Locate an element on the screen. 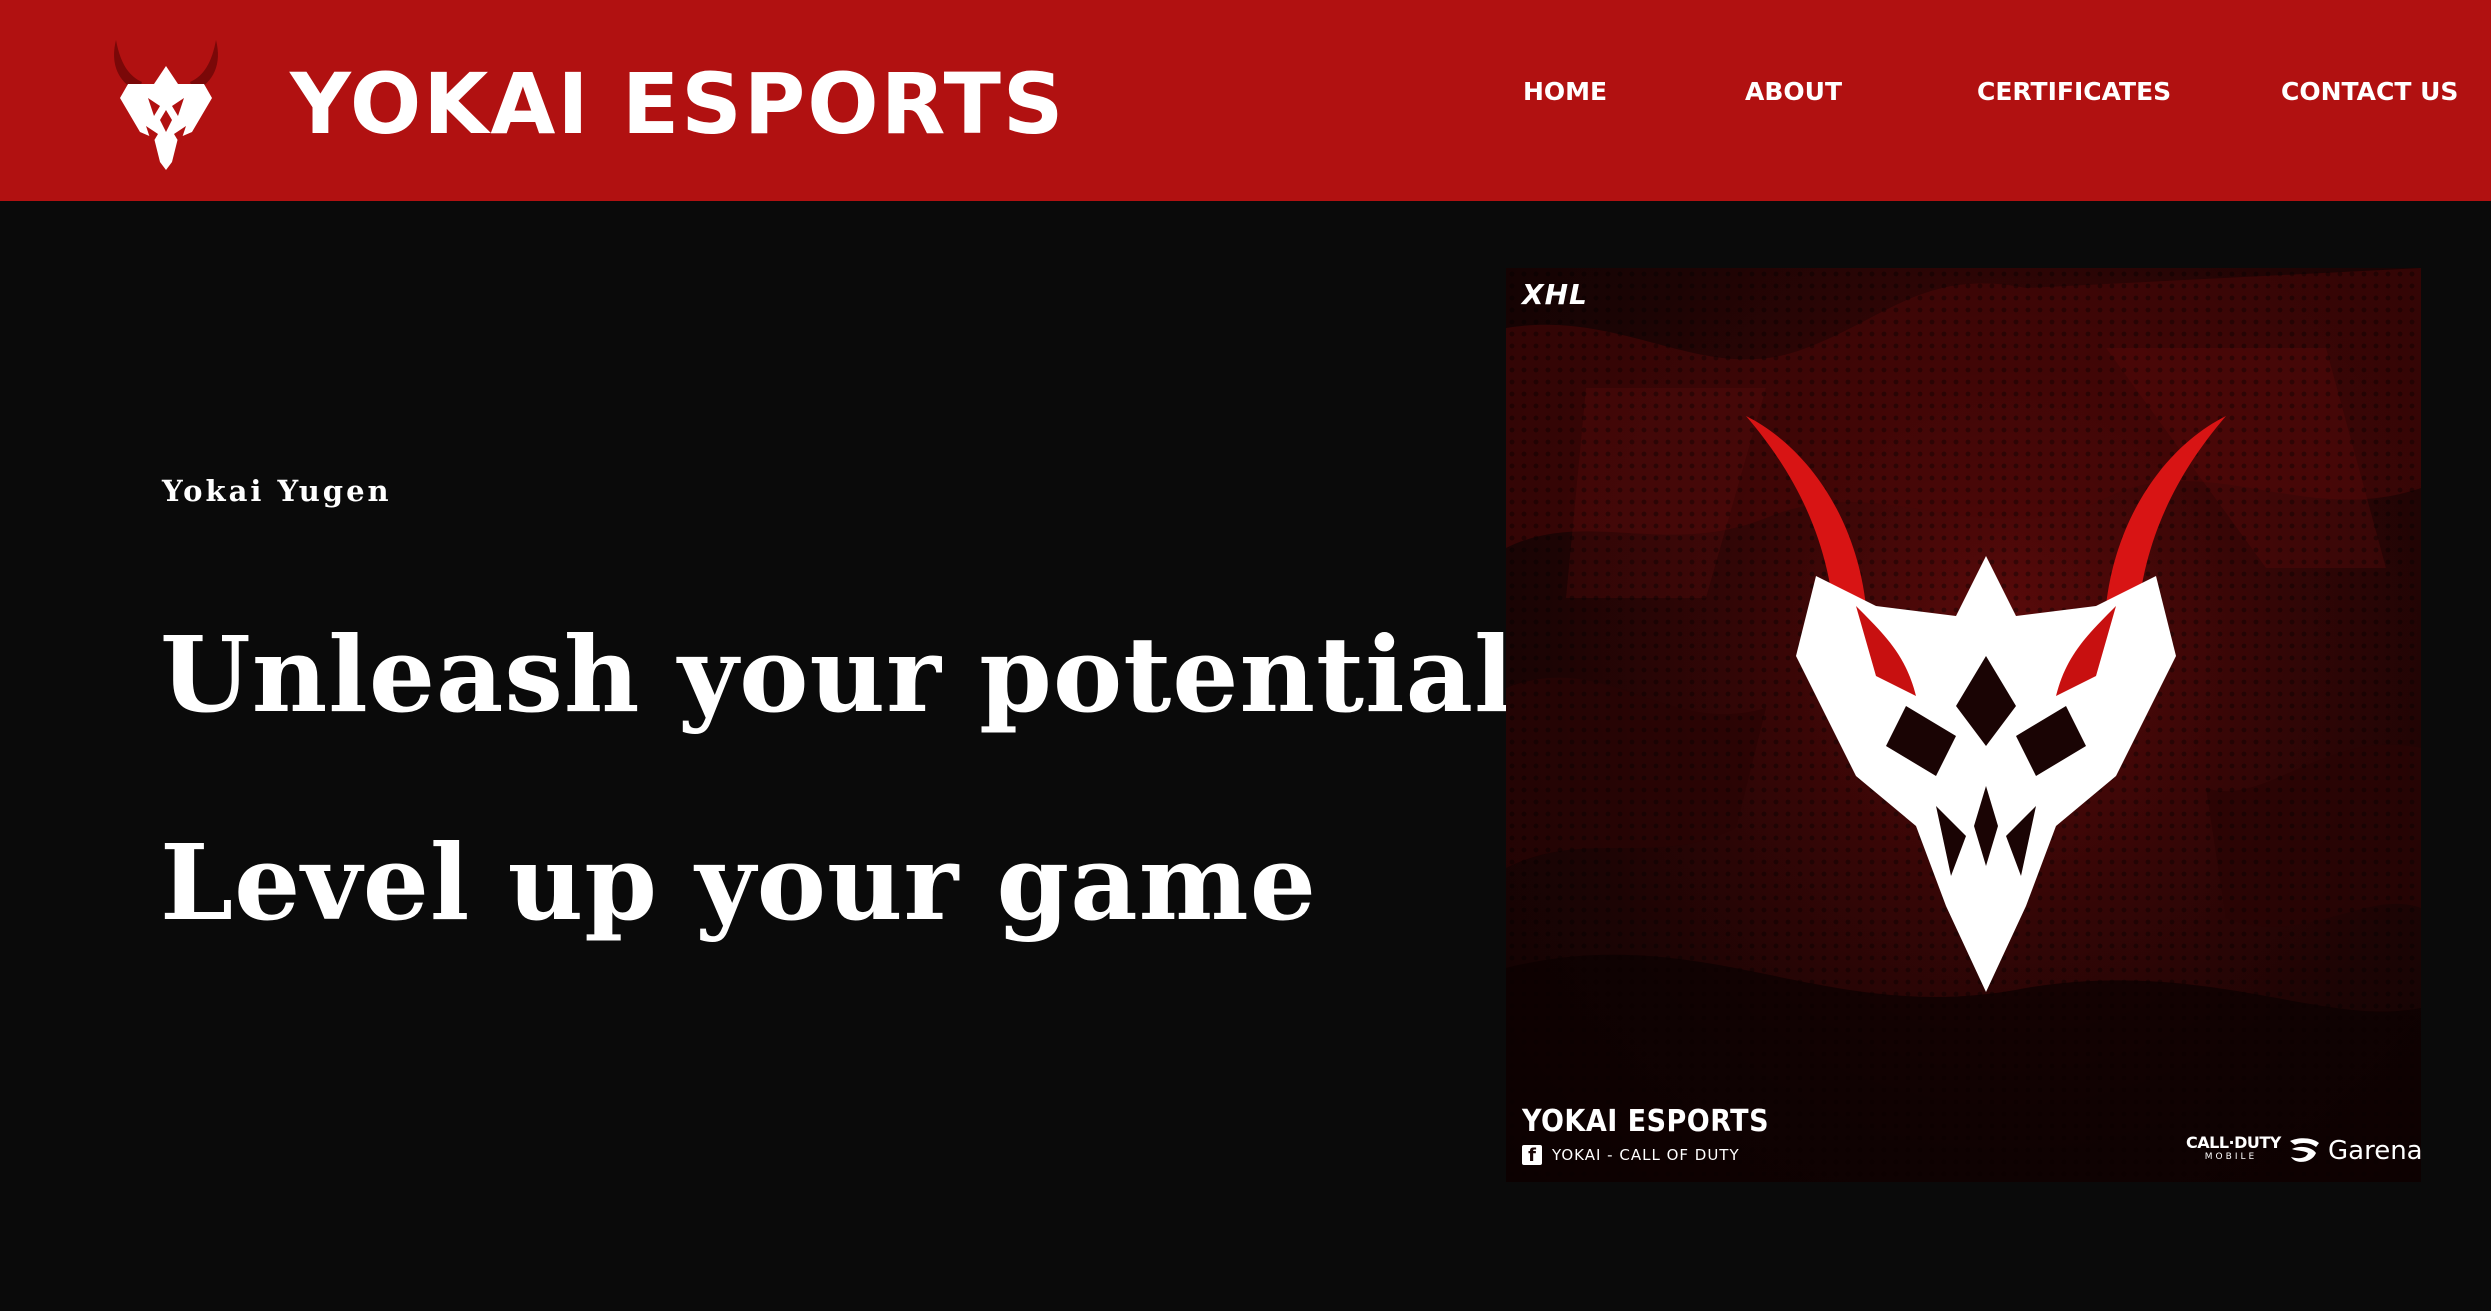  garena-logo: Garena is located at coordinates (2353, 1151).